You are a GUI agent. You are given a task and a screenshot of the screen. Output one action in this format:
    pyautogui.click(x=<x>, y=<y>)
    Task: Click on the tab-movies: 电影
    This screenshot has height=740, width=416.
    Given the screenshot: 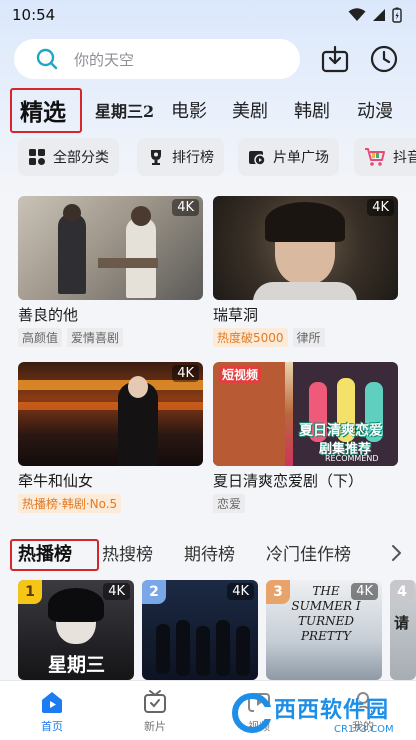 What is the action you would take?
    pyautogui.click(x=189, y=110)
    